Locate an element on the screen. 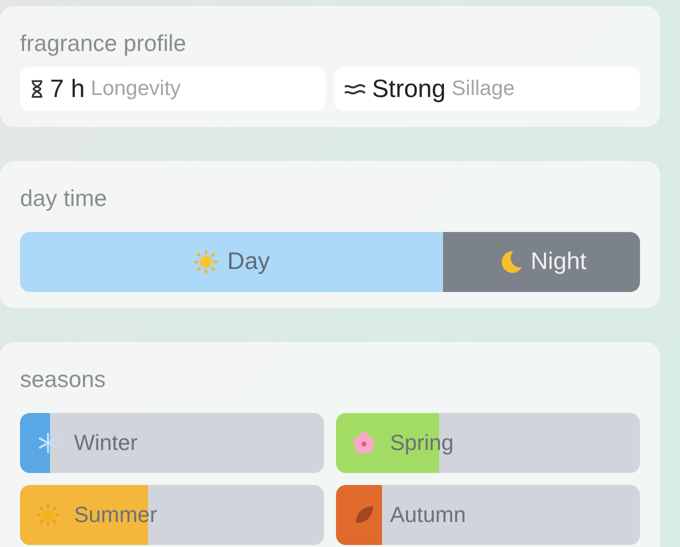 Image resolution: width=680 pixels, height=547 pixels. stat-label: Sillage is located at coordinates (483, 89).